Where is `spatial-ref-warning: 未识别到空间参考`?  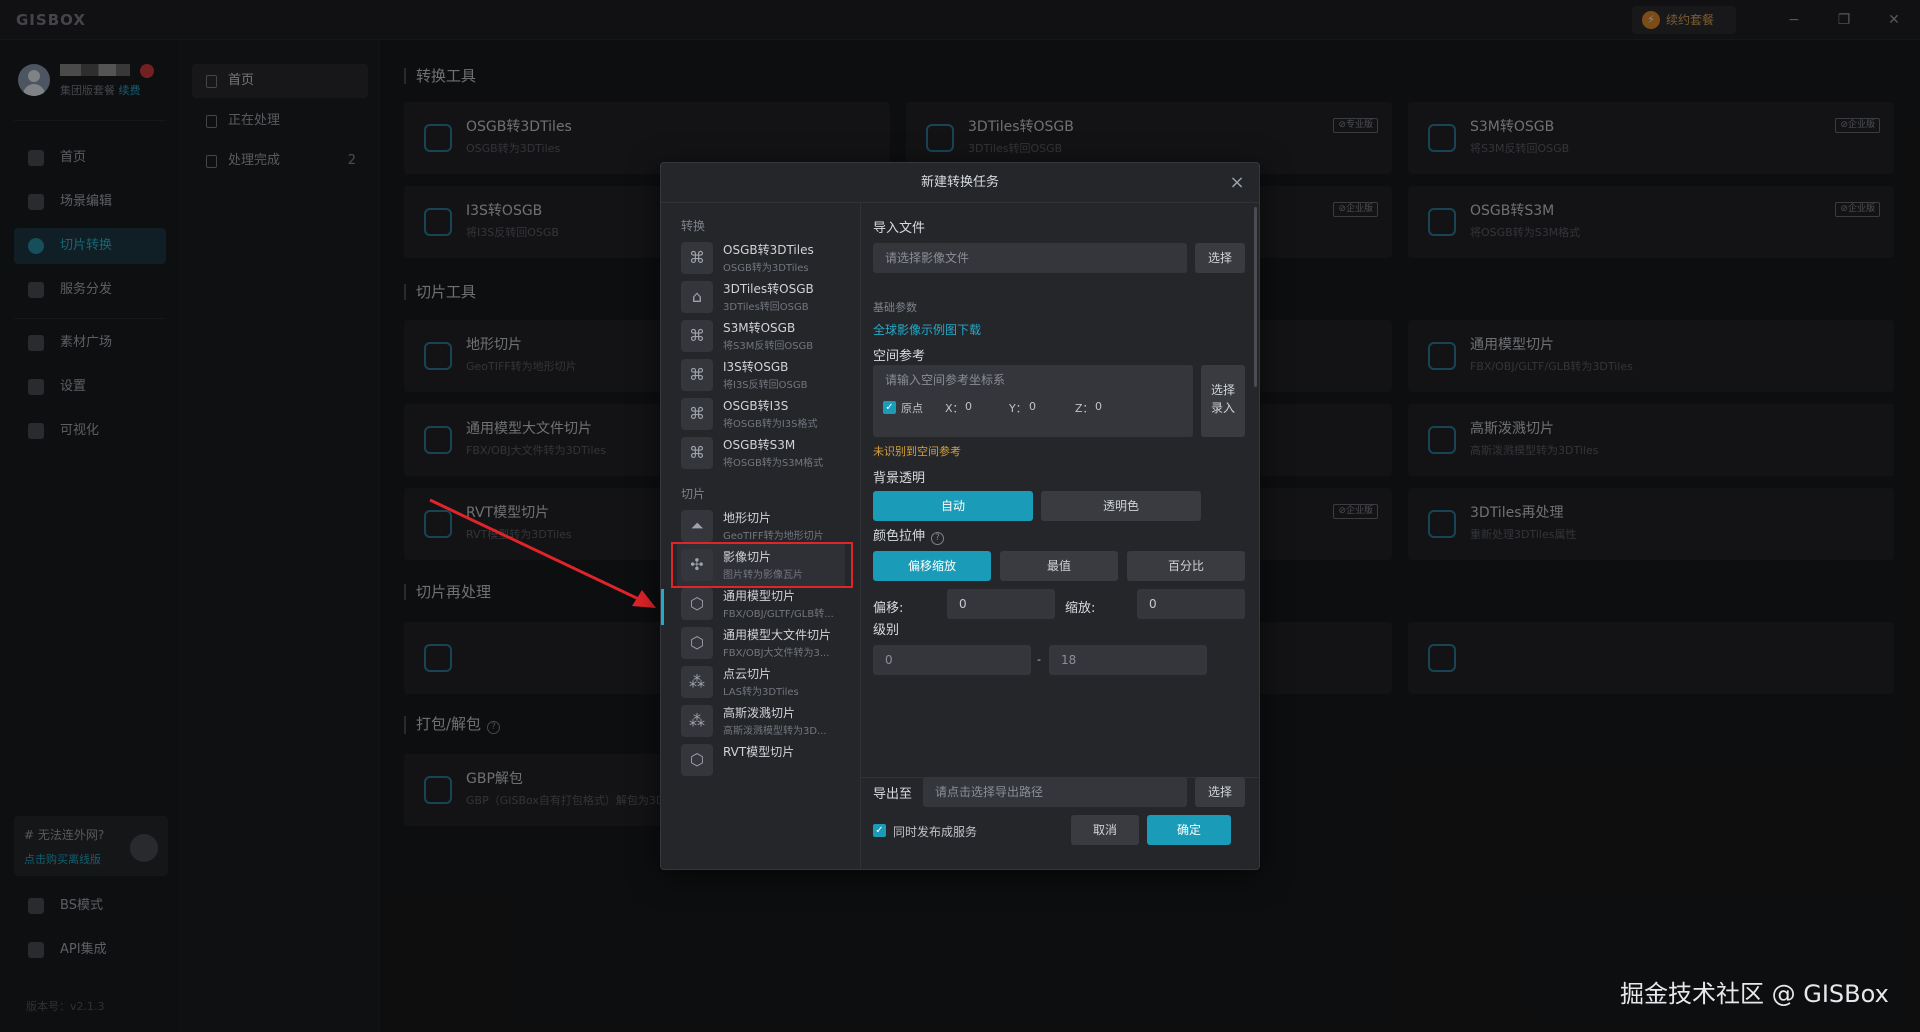
spatial-ref-warning: 未识别到空间参考 is located at coordinates (917, 451).